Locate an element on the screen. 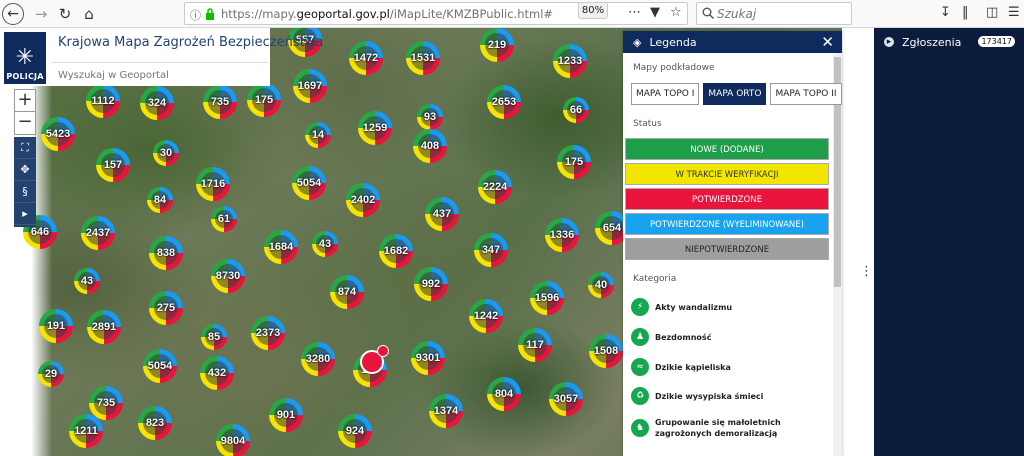 Image resolution: width=1024 pixels, height=456 pixels. map-cluster: 1233 is located at coordinates (570, 61).